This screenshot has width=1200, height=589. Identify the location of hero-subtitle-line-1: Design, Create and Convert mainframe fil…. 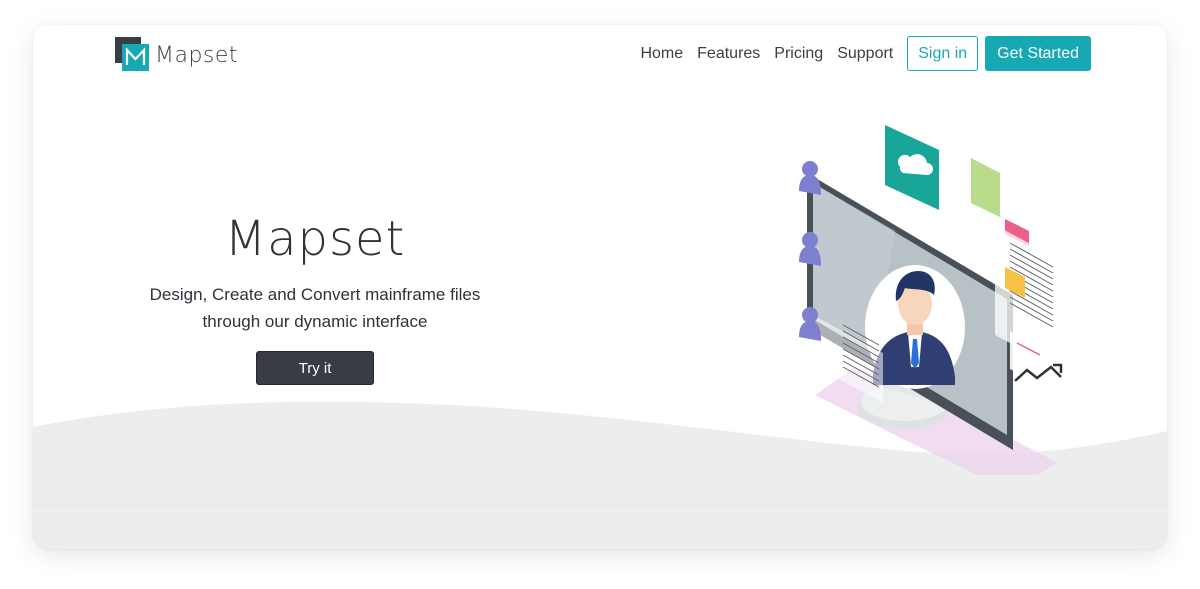
(315, 294).